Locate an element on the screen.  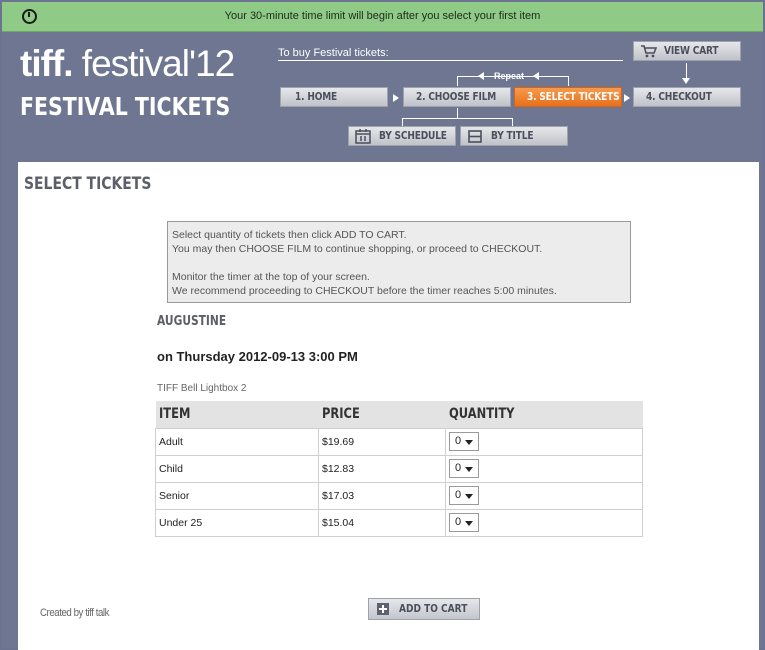
ticket-type: Senior is located at coordinates (237, 495).